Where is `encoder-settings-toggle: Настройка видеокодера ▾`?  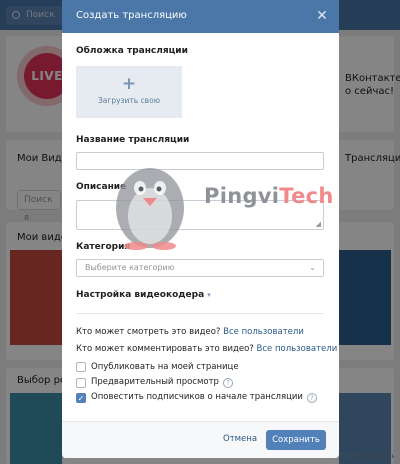 encoder-settings-toggle: Настройка видеокодера ▾ is located at coordinates (143, 295).